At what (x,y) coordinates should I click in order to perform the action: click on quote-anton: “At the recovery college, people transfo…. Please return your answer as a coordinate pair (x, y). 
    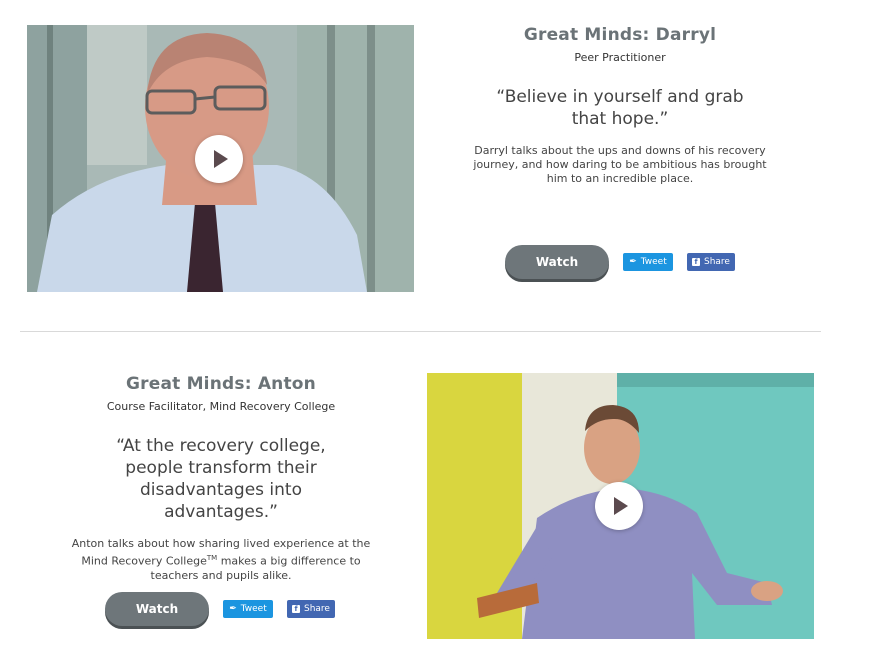
    Looking at the image, I should click on (221, 479).